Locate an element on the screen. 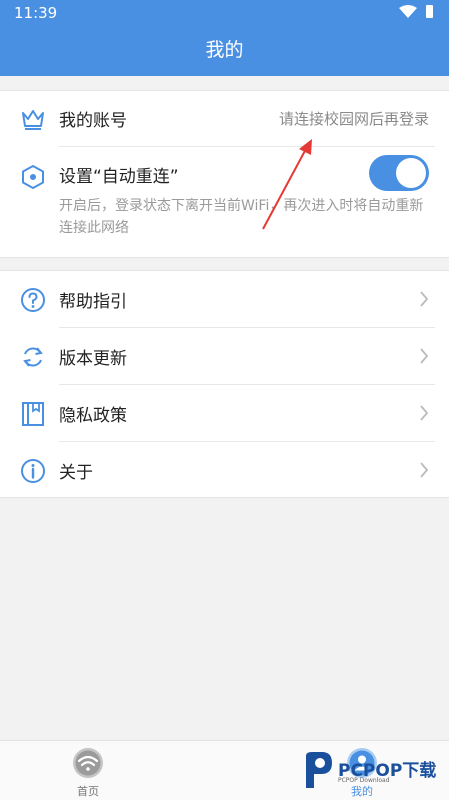 The image size is (449, 800). help-icon is located at coordinates (33, 300).